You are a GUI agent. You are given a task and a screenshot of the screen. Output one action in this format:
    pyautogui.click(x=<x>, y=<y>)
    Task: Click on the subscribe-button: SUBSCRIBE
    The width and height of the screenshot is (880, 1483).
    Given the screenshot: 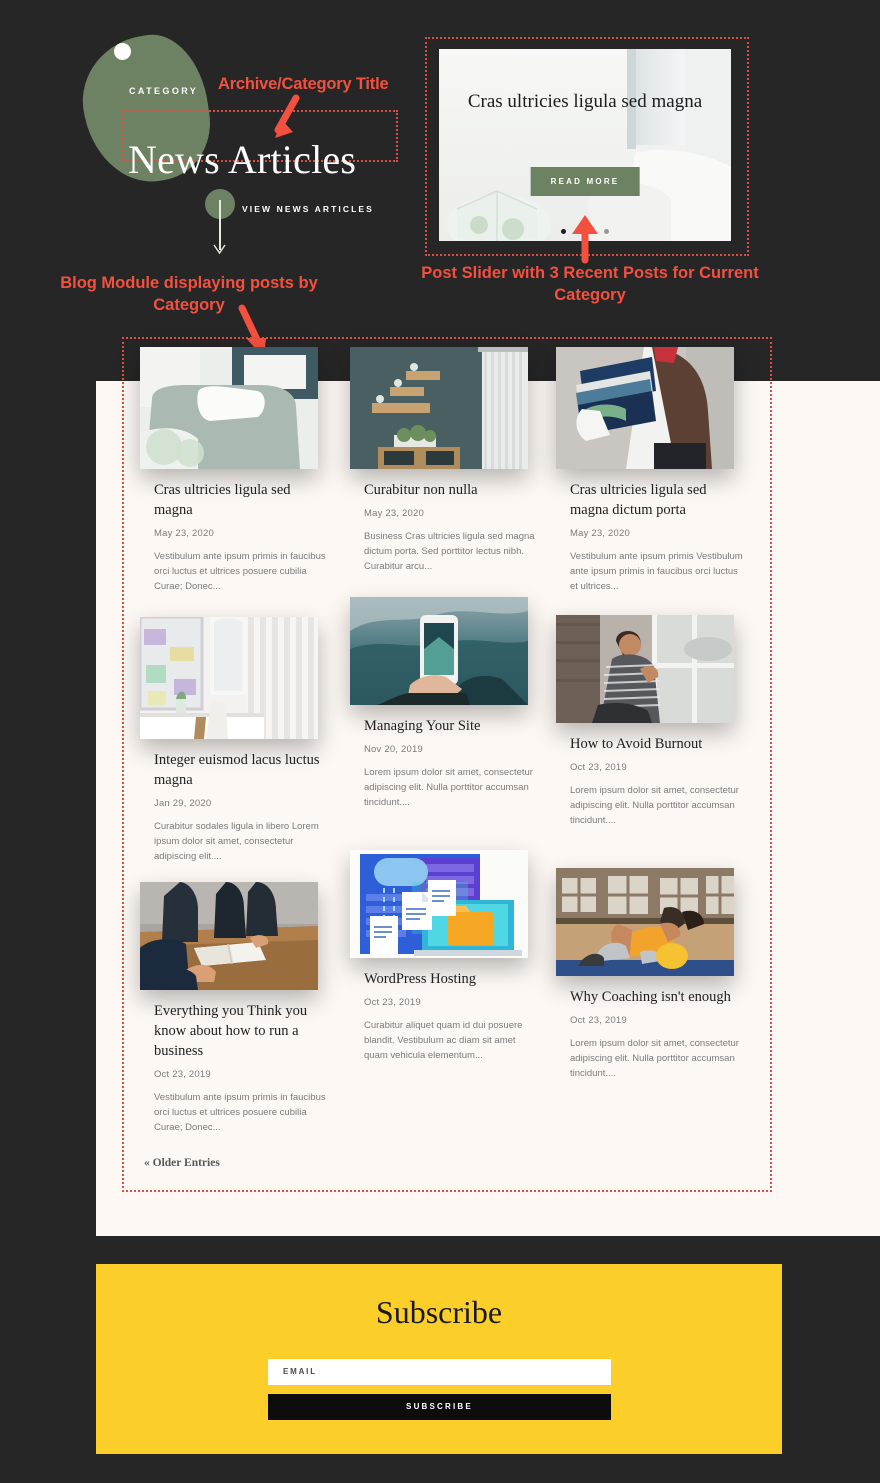 What is the action you would take?
    pyautogui.click(x=439, y=1407)
    